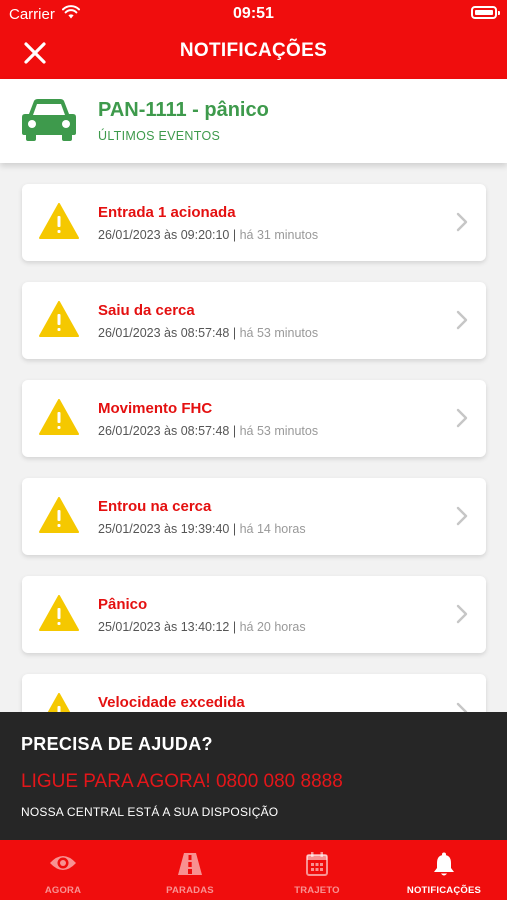 This screenshot has height=900, width=507. Describe the element at coordinates (485, 12) in the screenshot. I see `battery-icon` at that location.